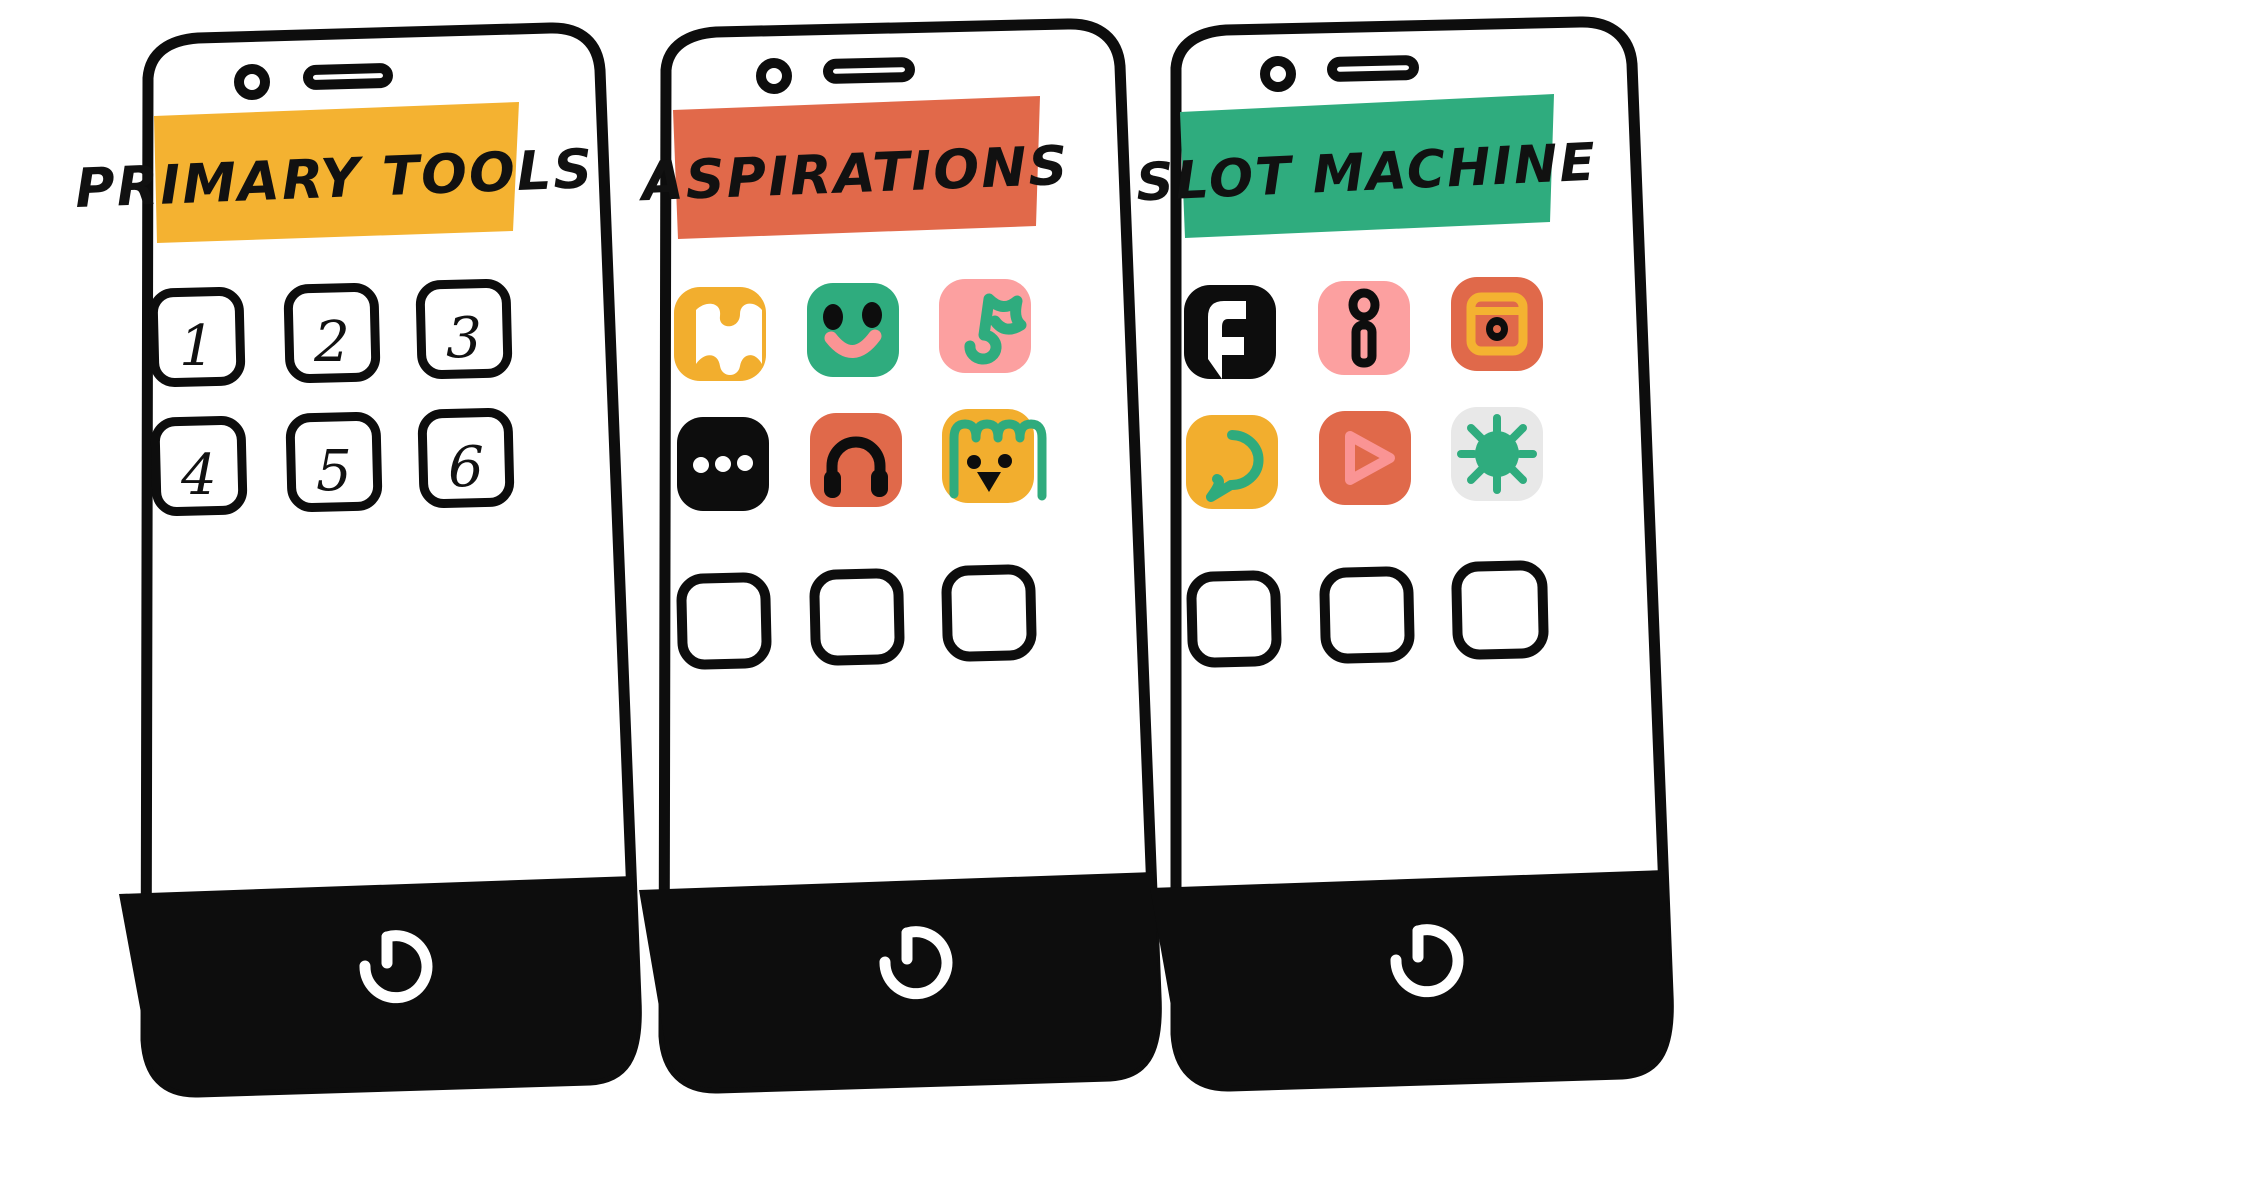 This screenshot has height=1191, width=2266. I want to click on key-1-label: 1, so click(197, 346).